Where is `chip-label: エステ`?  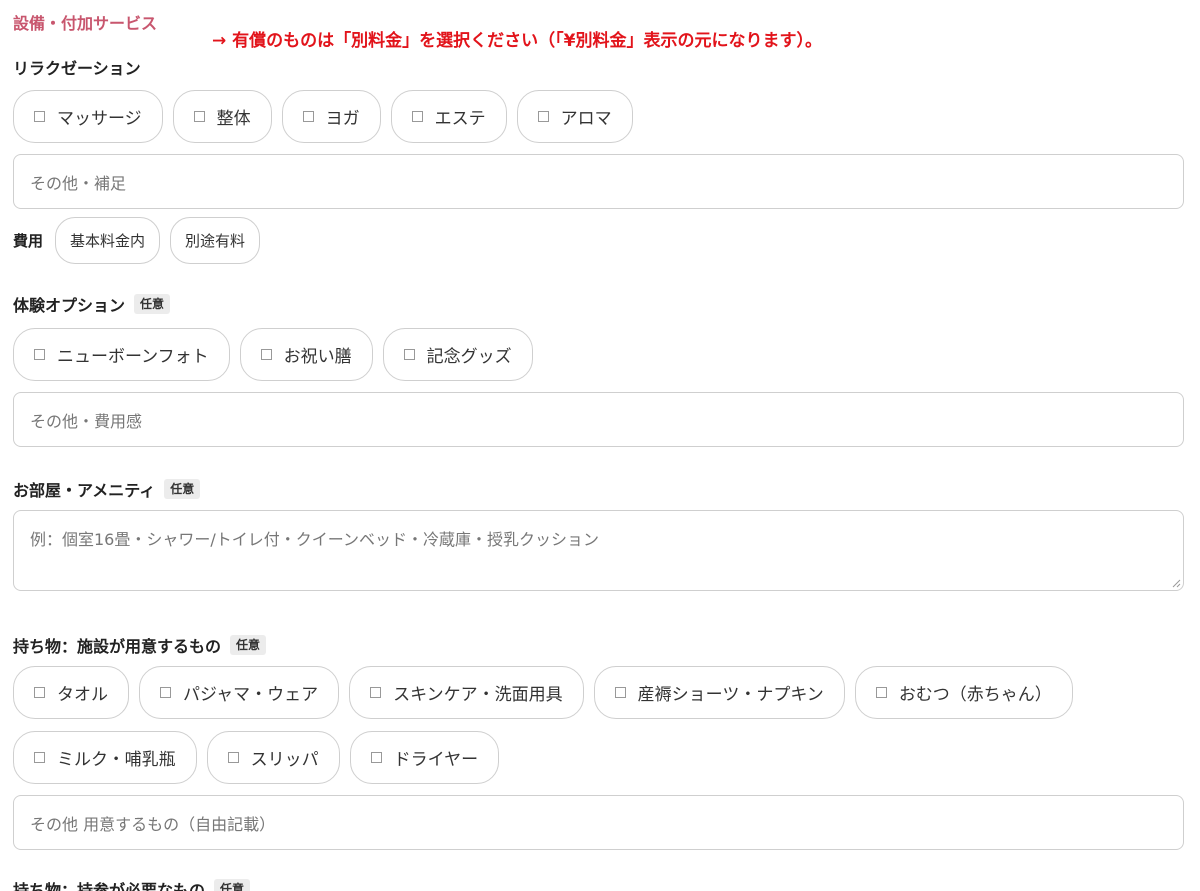
chip-label: エステ is located at coordinates (460, 119).